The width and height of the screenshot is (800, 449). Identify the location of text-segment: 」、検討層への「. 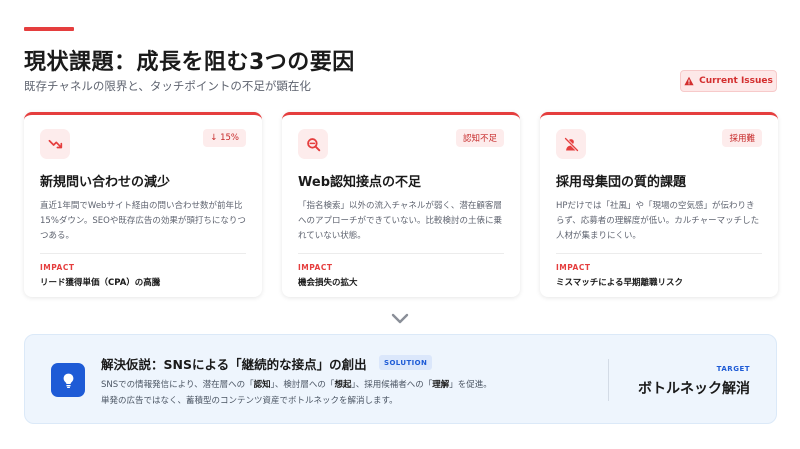
(302, 385).